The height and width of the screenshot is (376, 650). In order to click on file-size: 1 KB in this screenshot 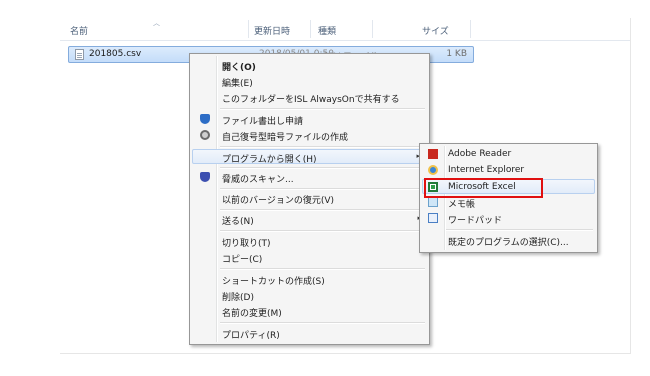, I will do `click(456, 54)`.